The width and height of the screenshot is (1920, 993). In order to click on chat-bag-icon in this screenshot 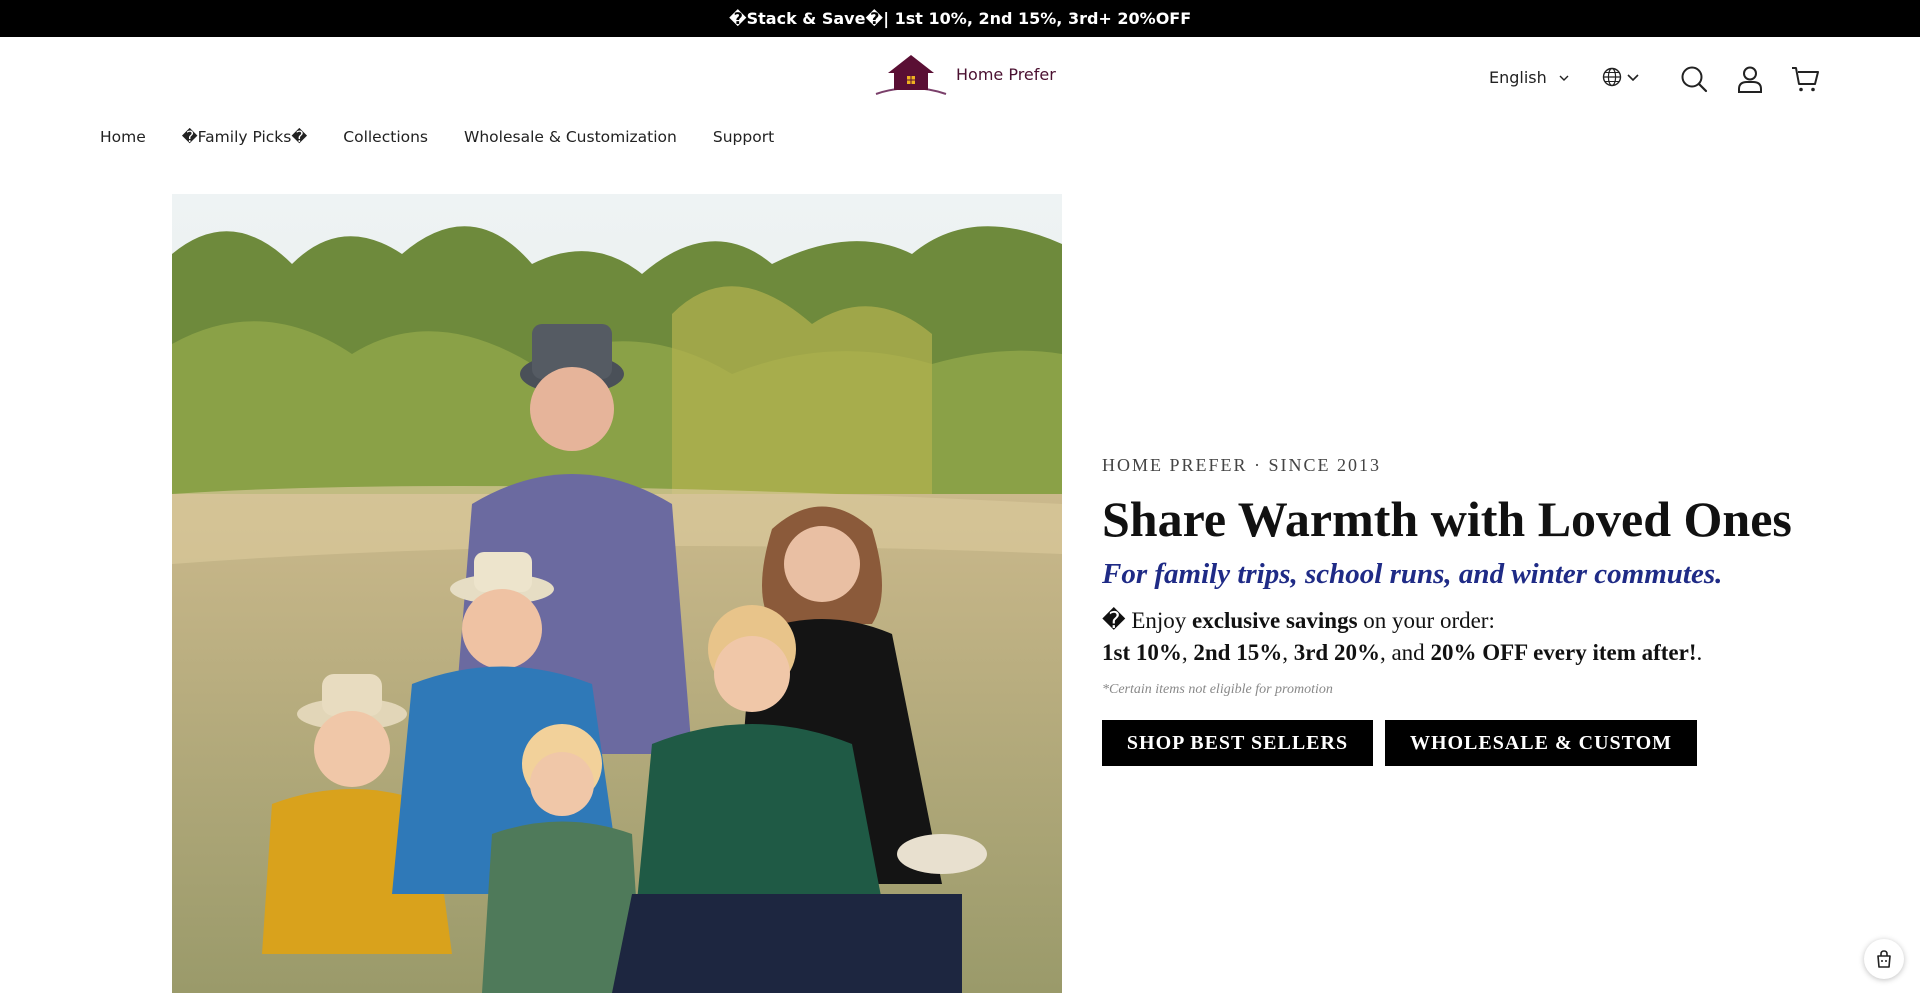, I will do `click(1884, 959)`.